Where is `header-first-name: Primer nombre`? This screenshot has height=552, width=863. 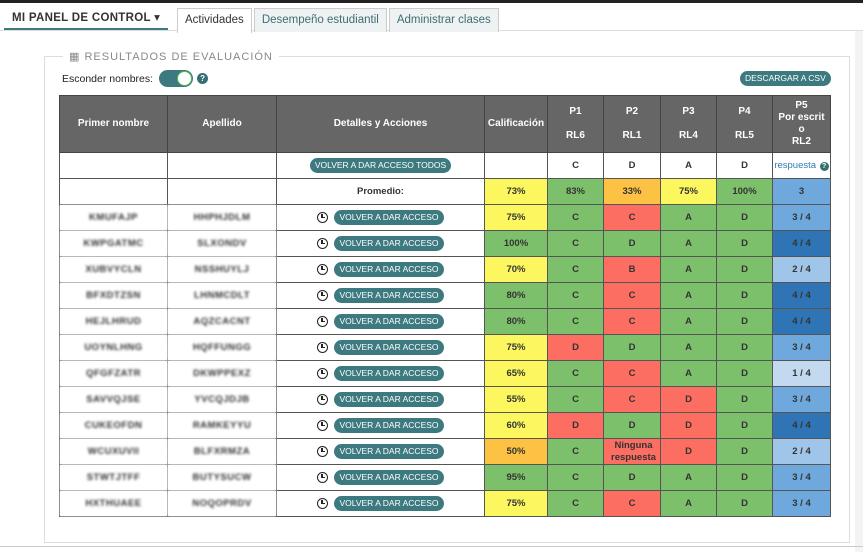
header-first-name: Primer nombre is located at coordinates (113, 124).